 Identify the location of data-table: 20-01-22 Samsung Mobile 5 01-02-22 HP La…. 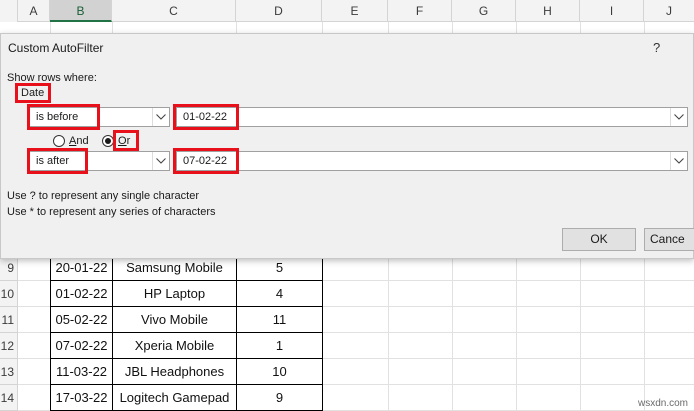
(186, 333).